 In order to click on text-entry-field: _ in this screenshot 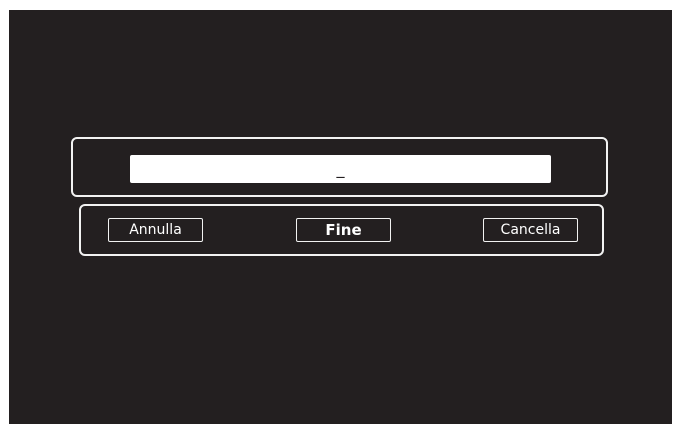, I will do `click(340, 169)`.